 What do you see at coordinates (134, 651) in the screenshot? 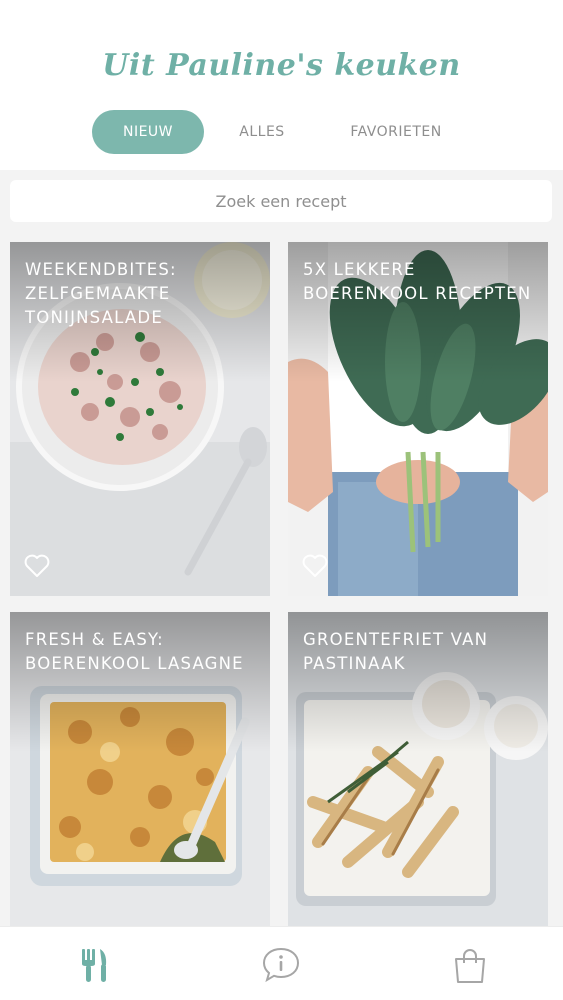
I see `recipe-title: FRESH & EASY: BOERENKOOL LASAGNE` at bounding box center [134, 651].